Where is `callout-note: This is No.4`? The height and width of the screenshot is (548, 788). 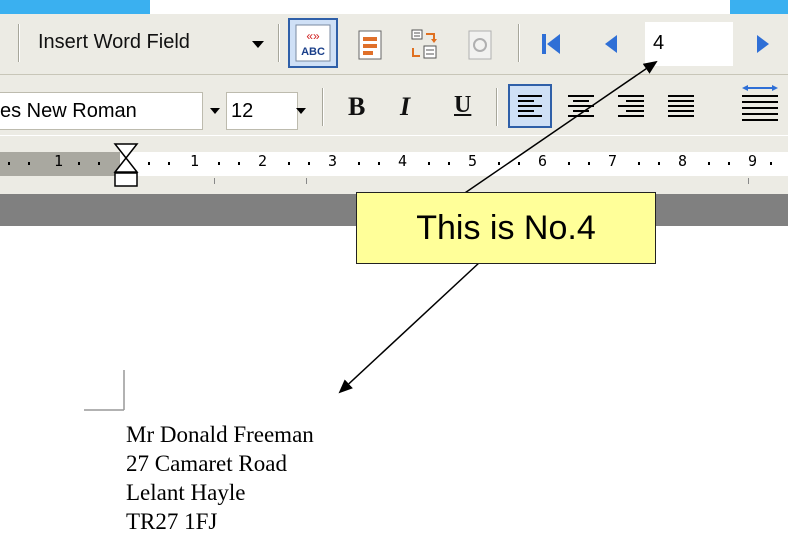 callout-note: This is No.4 is located at coordinates (506, 228).